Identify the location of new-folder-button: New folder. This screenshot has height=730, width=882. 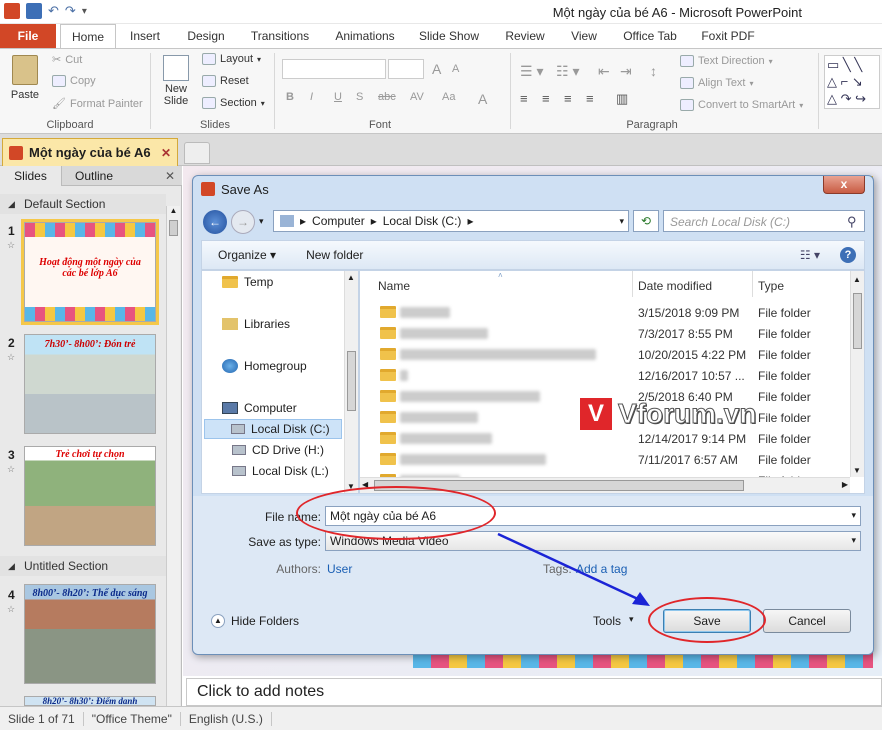
(334, 255).